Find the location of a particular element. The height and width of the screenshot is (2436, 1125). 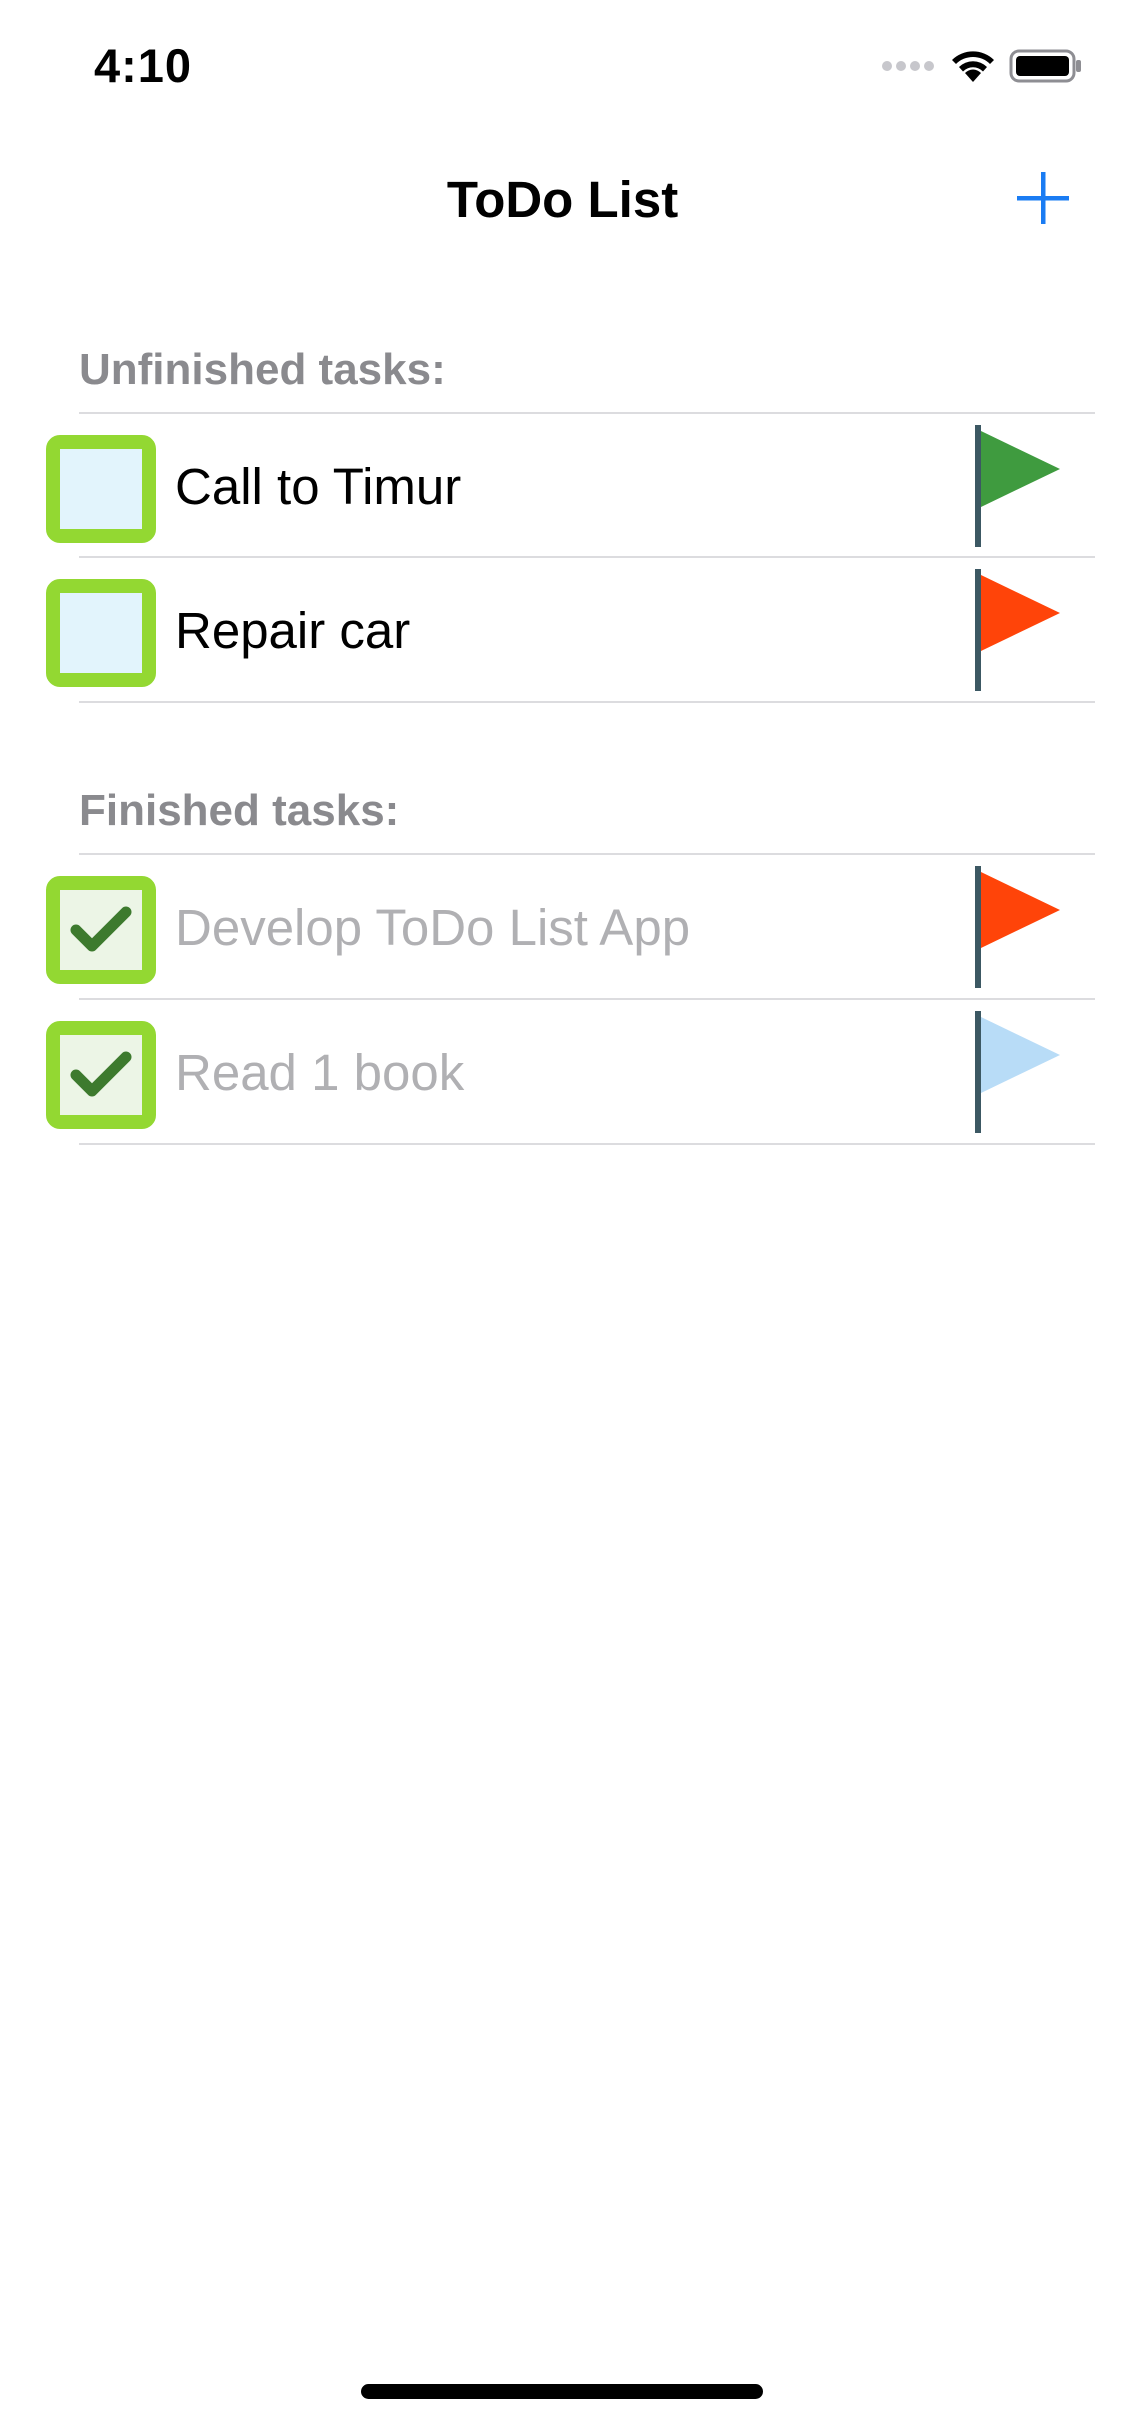

task-row: Develop ToDo List App is located at coordinates (562, 926).